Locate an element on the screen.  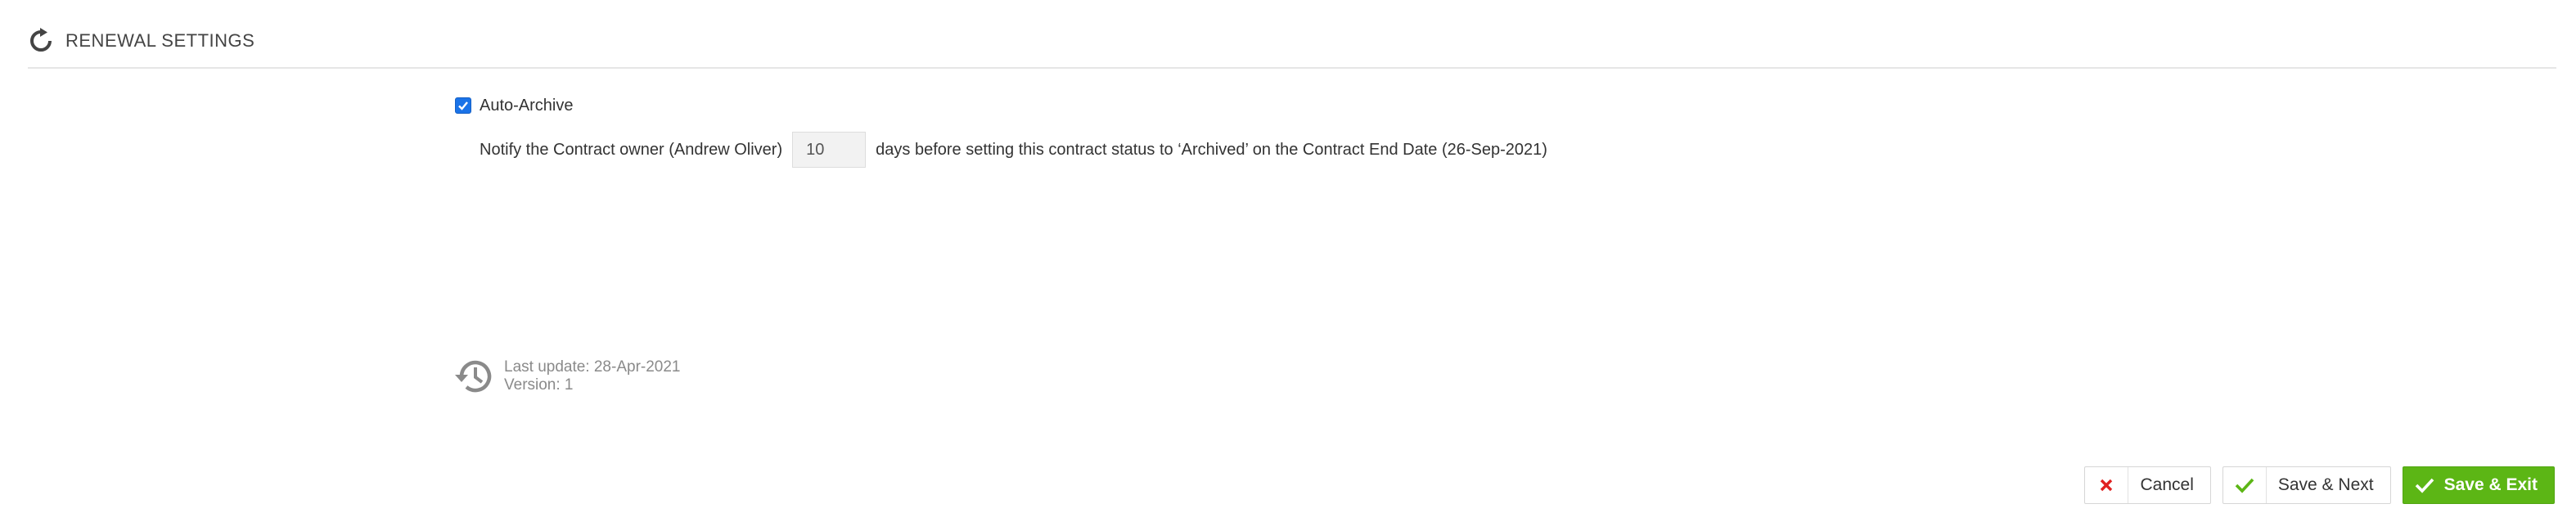
checkmark-icon is located at coordinates (463, 106).